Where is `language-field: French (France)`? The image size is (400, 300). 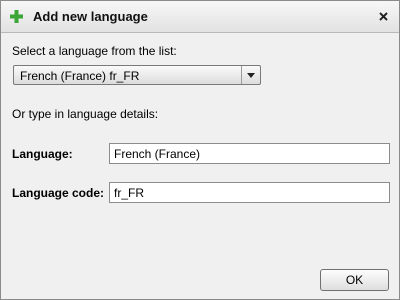
language-field: French (France) is located at coordinates (249, 153).